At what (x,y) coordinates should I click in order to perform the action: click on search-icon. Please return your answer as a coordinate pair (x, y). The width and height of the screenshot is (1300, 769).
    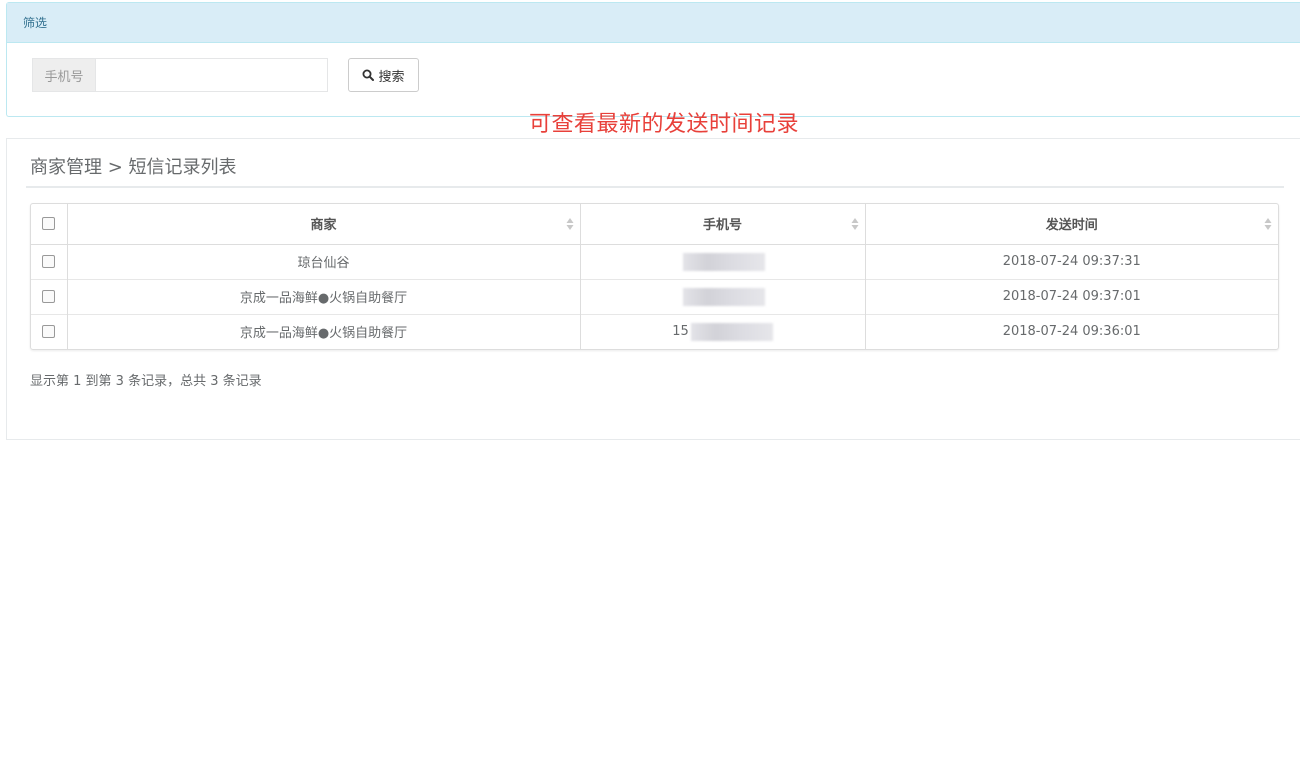
    Looking at the image, I should click on (368, 75).